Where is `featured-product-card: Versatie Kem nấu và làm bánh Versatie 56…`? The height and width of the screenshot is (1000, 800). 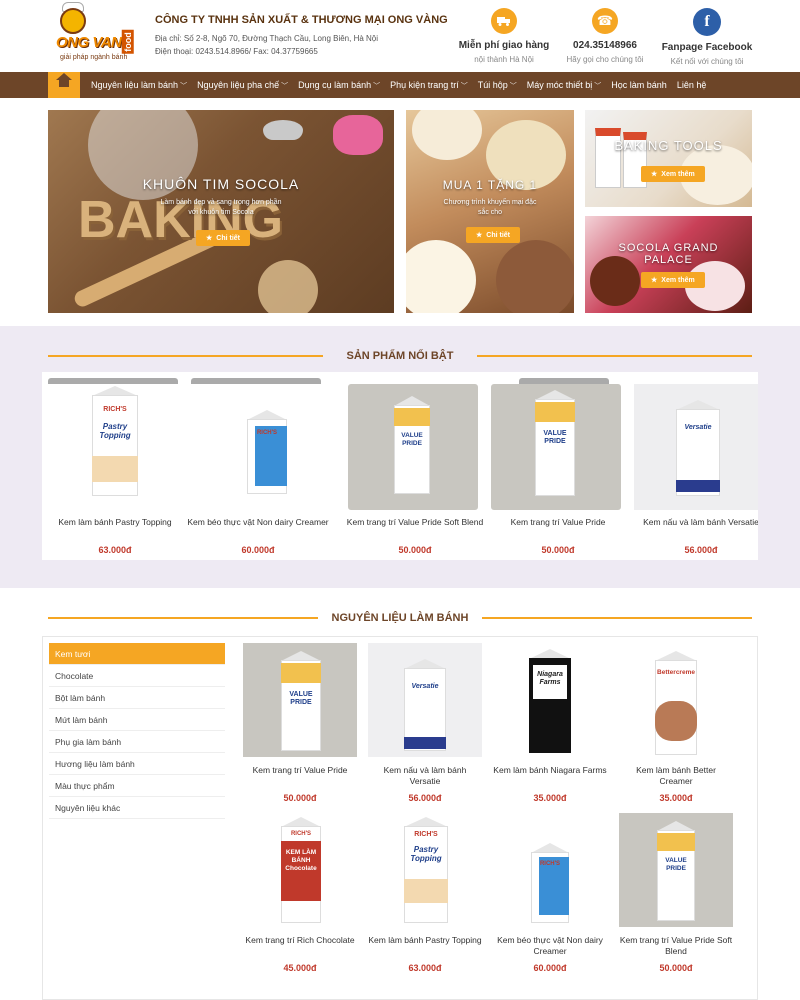
featured-product-card: Versatie Kem nấu và làm bánh Versatie 56… is located at coordinates (693, 466).